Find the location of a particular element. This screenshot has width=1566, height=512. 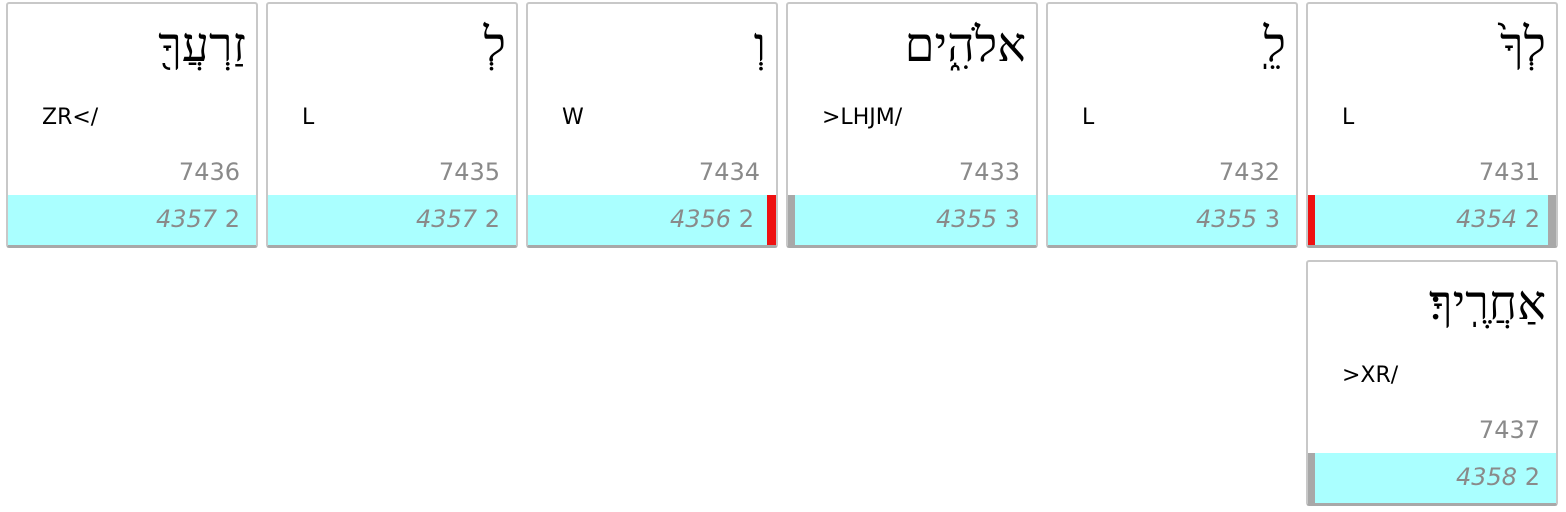

lexeme-label: ZR</ is located at coordinates (70, 117).